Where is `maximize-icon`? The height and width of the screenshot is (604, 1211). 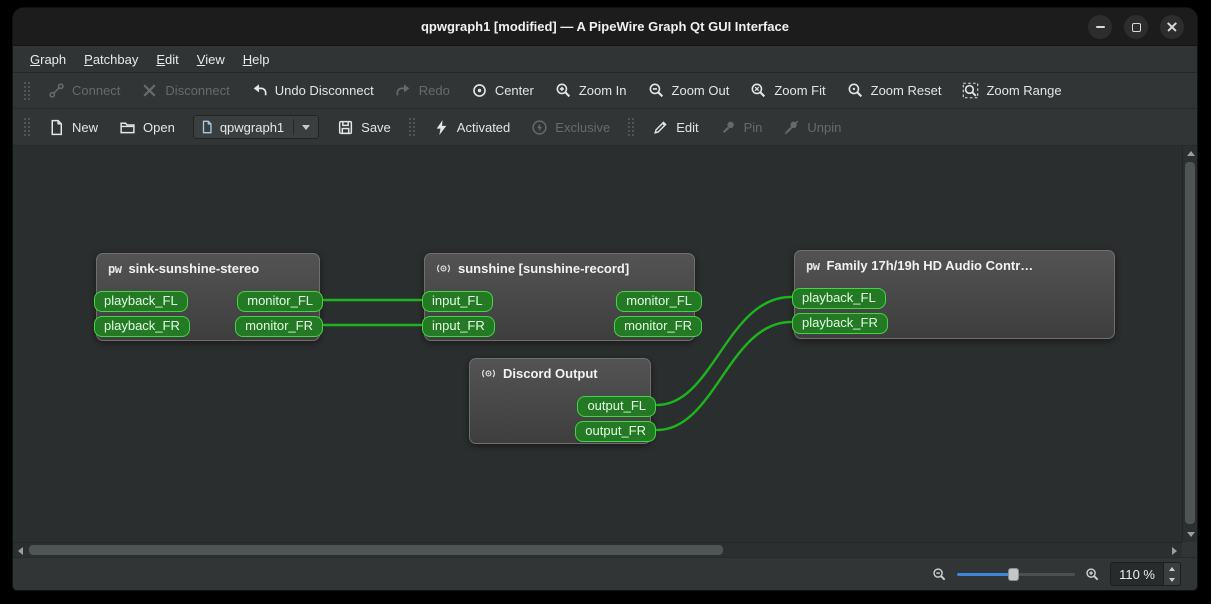
maximize-icon is located at coordinates (1136, 27).